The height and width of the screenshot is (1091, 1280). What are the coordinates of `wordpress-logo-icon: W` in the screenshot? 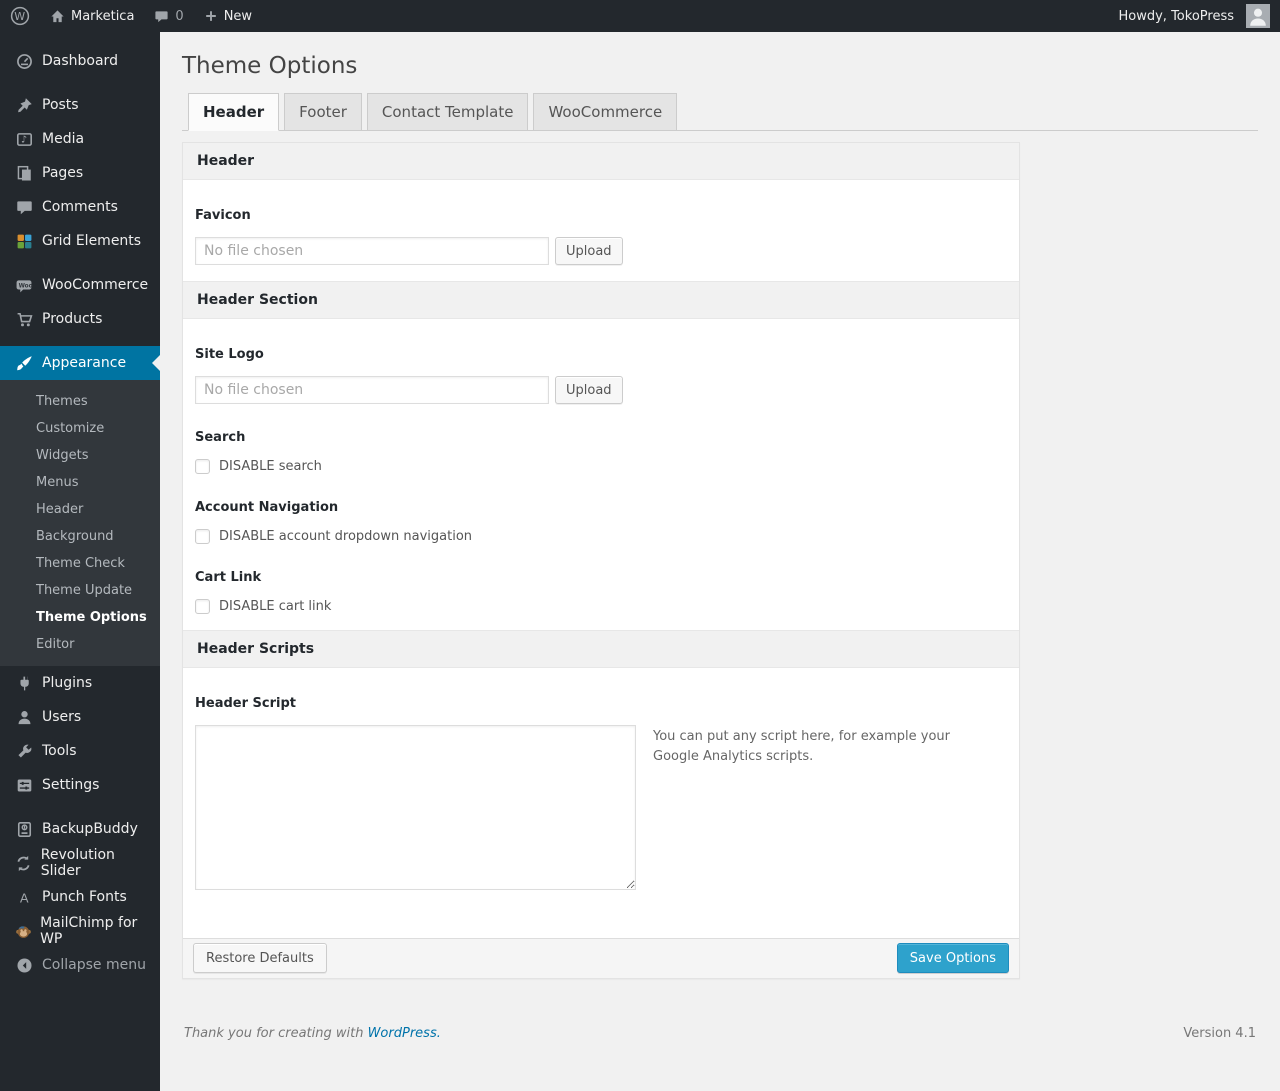 It's located at (20, 16).